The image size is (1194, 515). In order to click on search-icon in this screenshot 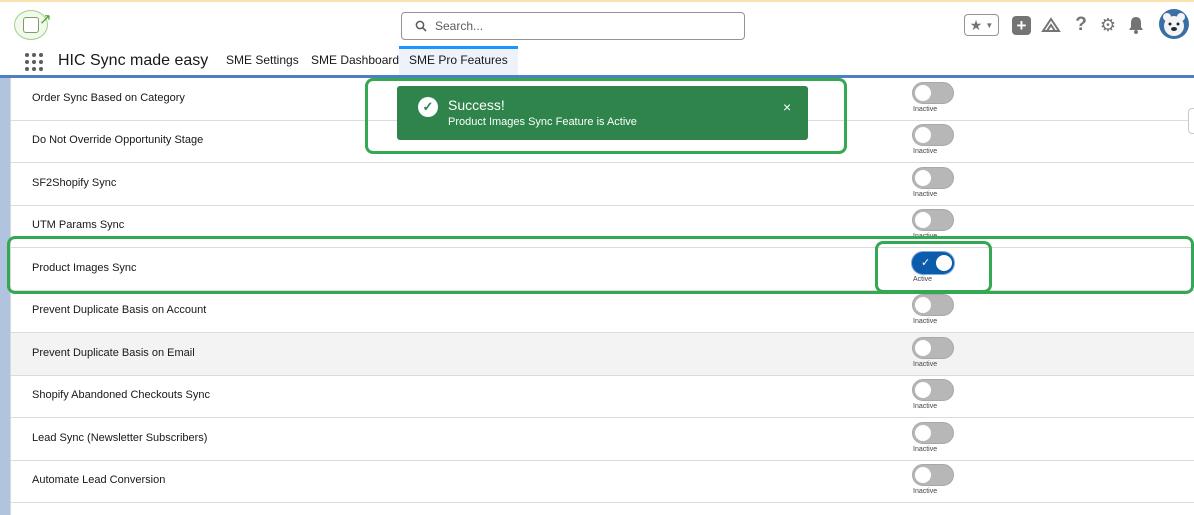, I will do `click(421, 26)`.